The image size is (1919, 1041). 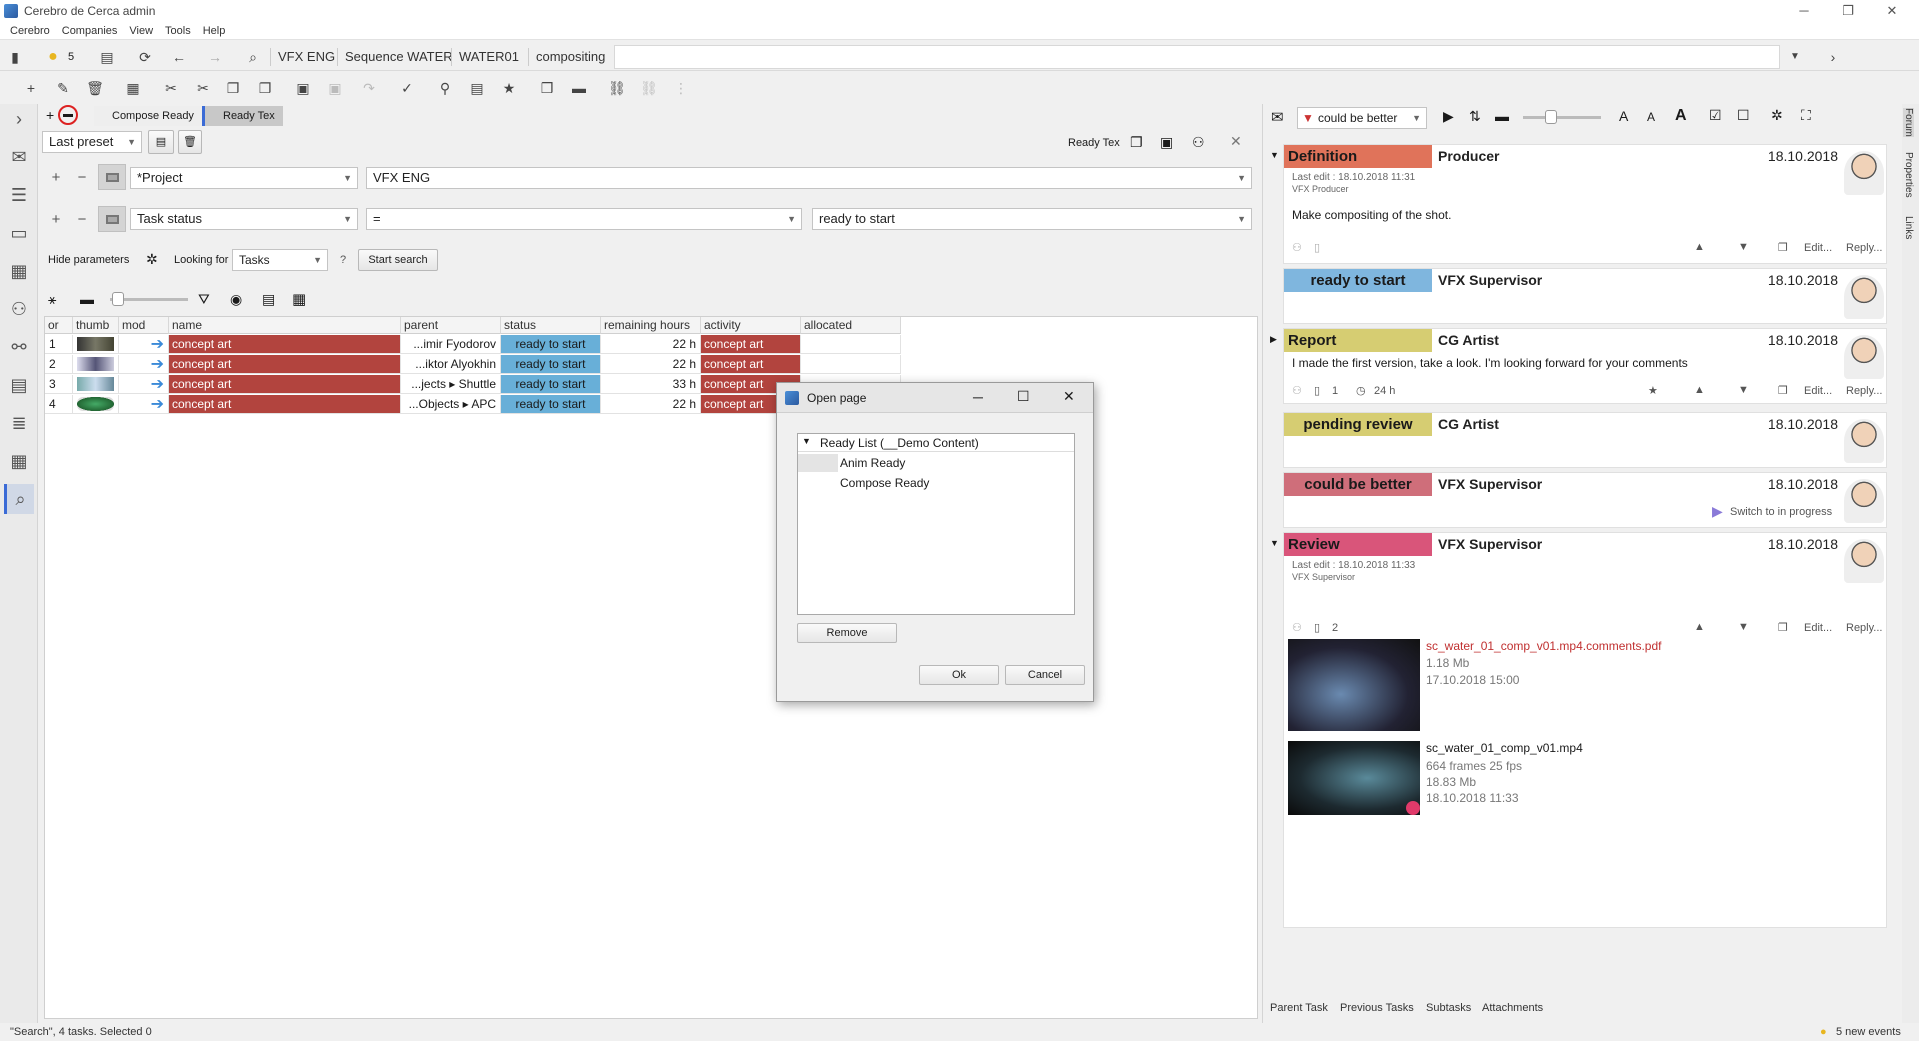 What do you see at coordinates (236, 299) in the screenshot?
I see `eye-icon: ◉` at bounding box center [236, 299].